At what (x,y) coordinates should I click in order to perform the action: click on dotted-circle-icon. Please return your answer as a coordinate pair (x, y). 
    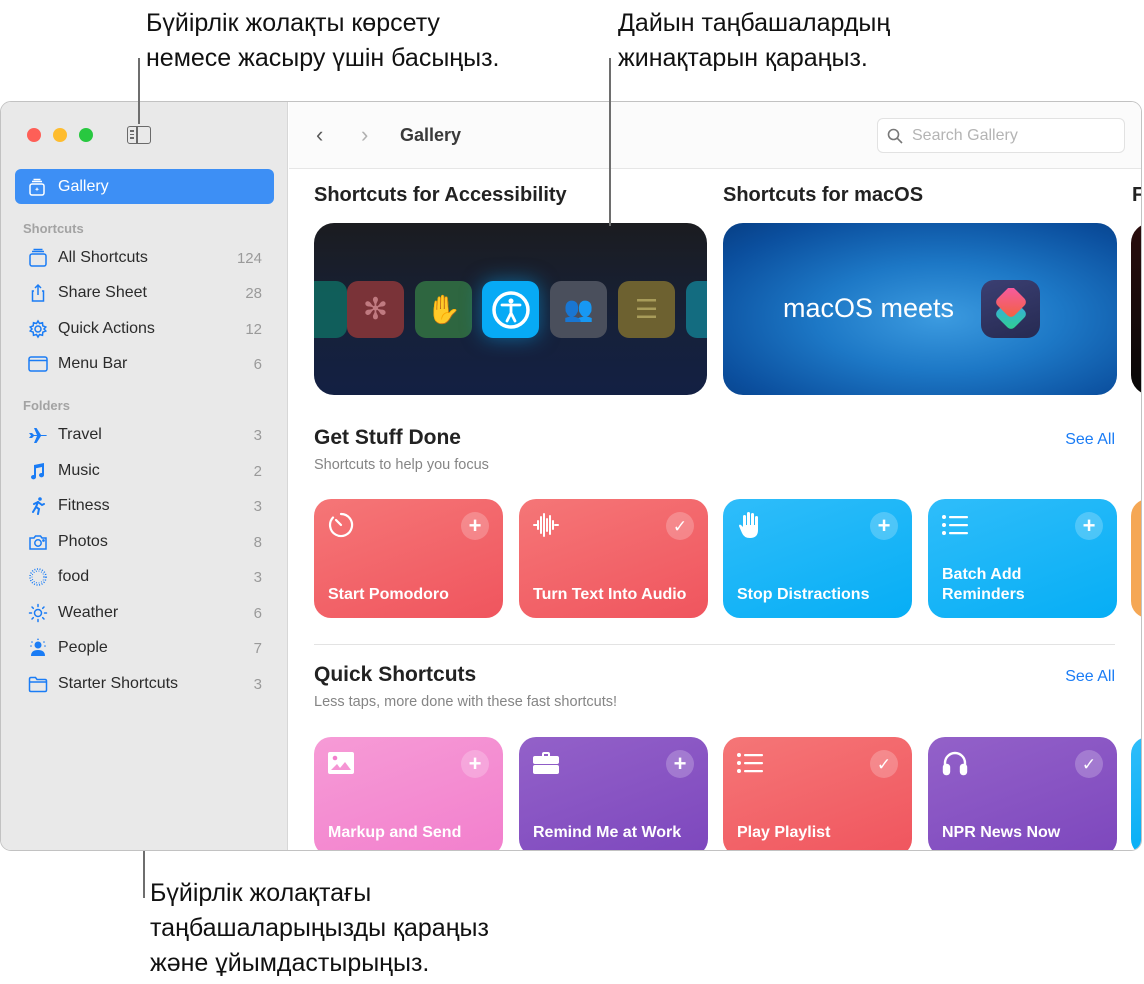
    Looking at the image, I should click on (38, 577).